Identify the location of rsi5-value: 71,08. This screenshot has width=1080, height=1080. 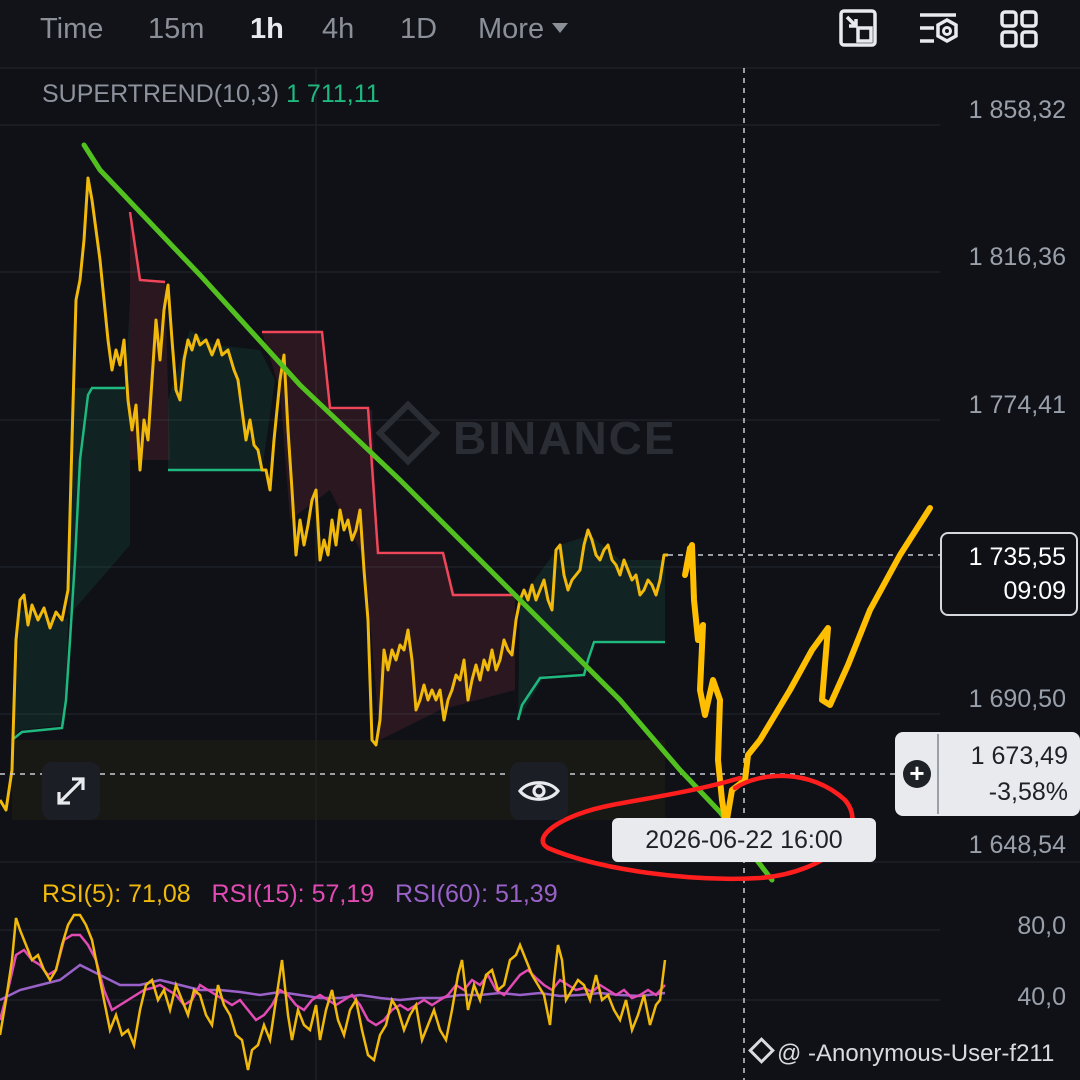
(159, 894).